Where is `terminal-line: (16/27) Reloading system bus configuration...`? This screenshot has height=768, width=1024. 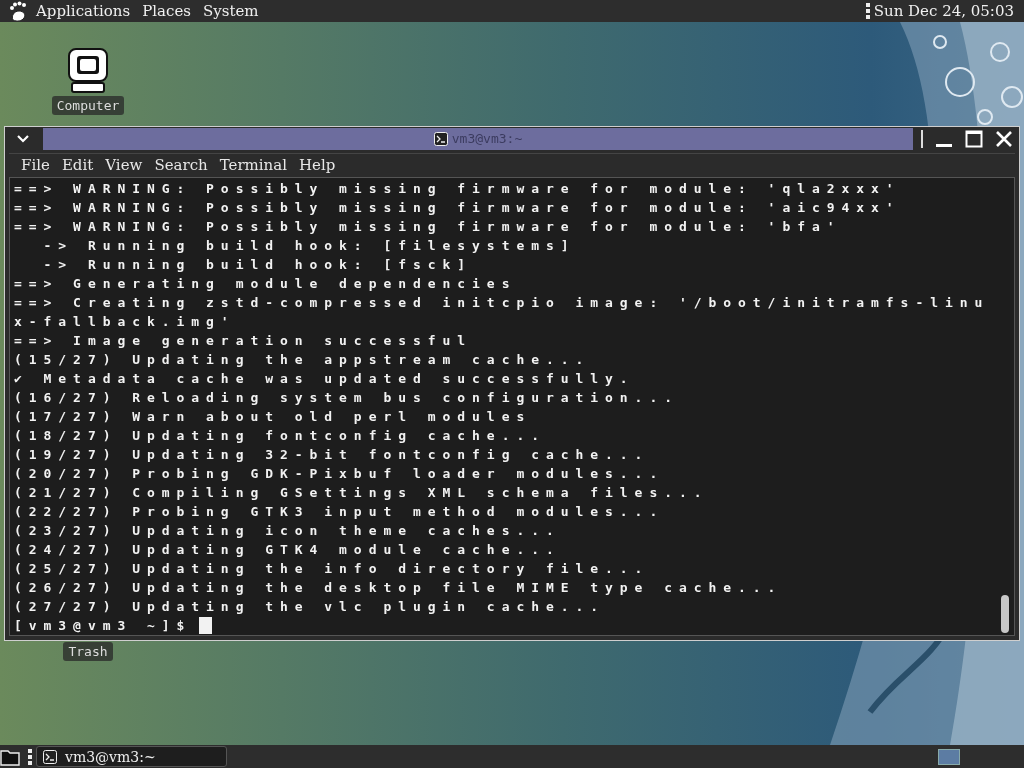
terminal-line: (16/27) Reloading system bus configuration... is located at coordinates (347, 398).